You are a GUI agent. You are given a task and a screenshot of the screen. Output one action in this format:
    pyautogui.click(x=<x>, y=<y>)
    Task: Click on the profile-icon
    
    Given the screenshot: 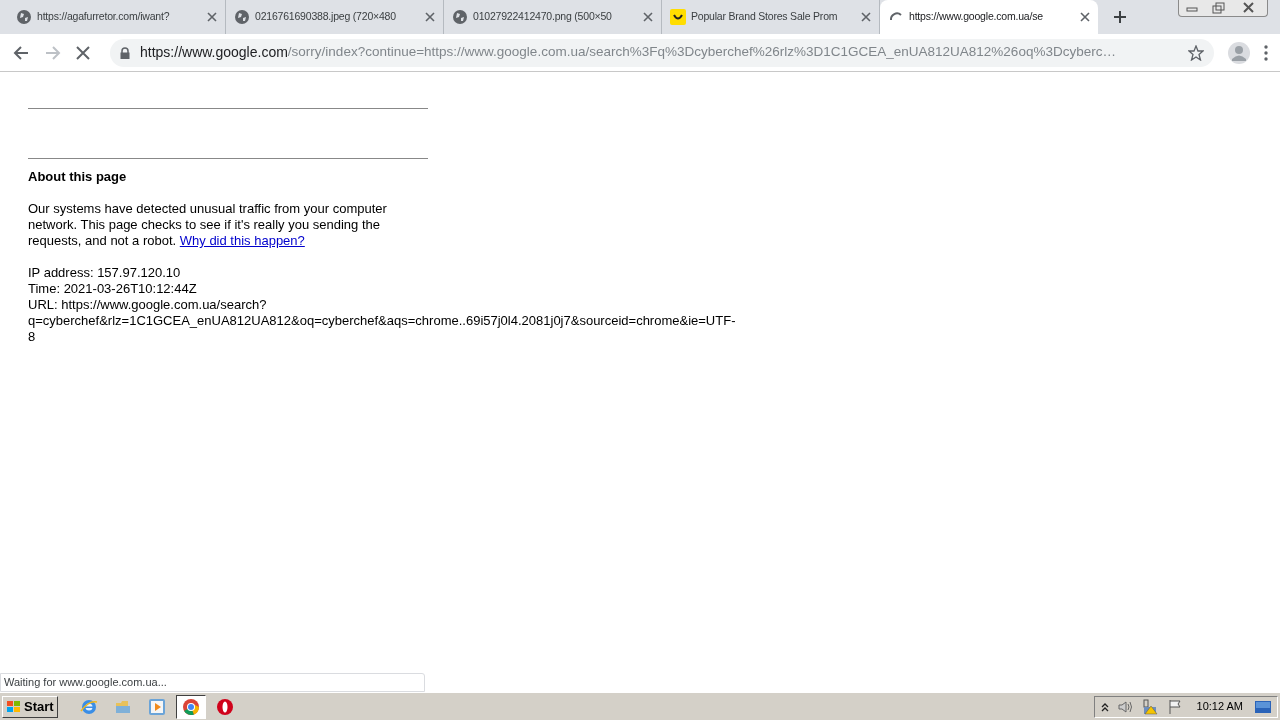 What is the action you would take?
    pyautogui.click(x=1239, y=52)
    